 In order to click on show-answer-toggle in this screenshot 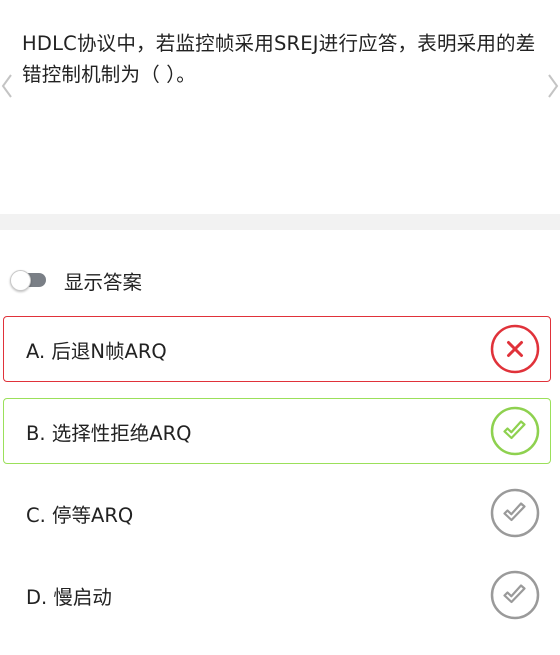, I will do `click(29, 280)`.